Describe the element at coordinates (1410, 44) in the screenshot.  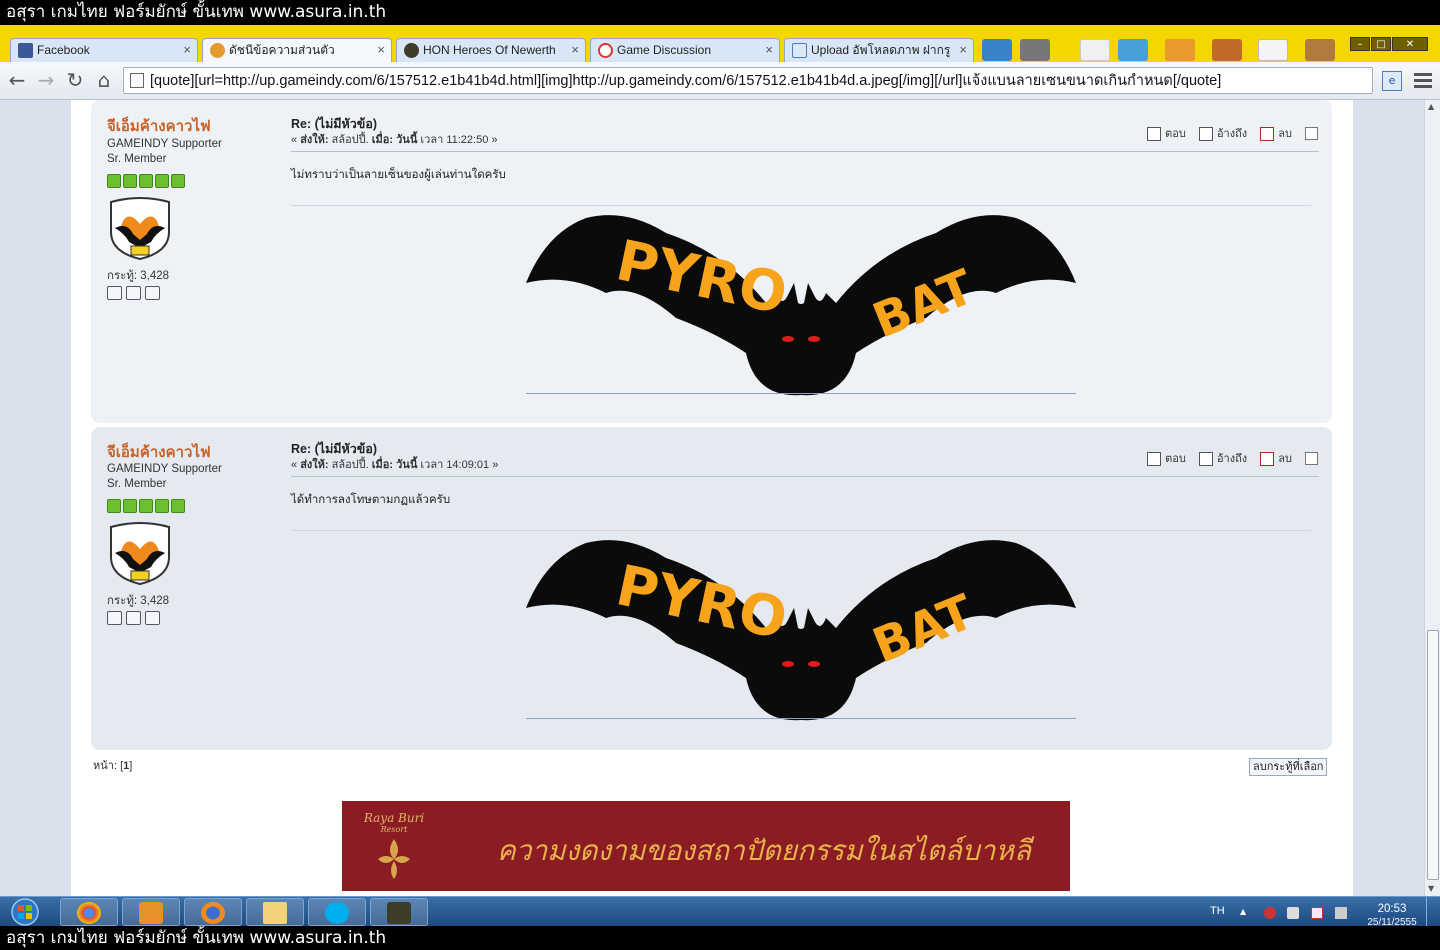
I see `close-window-button: ✕` at that location.